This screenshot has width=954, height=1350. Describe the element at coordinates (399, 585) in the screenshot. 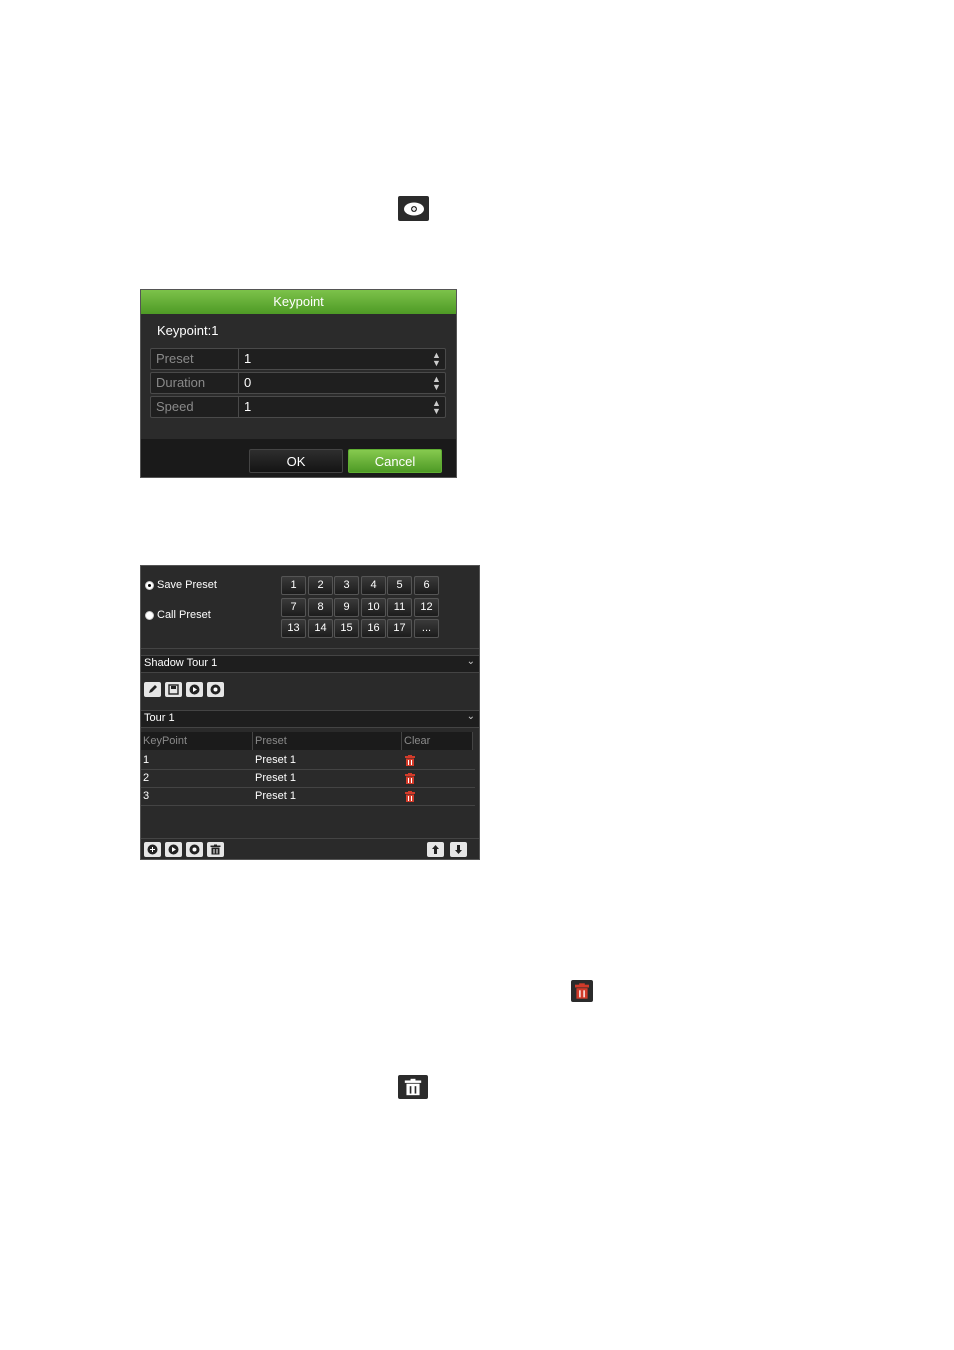

I see `preset-button: 5` at that location.